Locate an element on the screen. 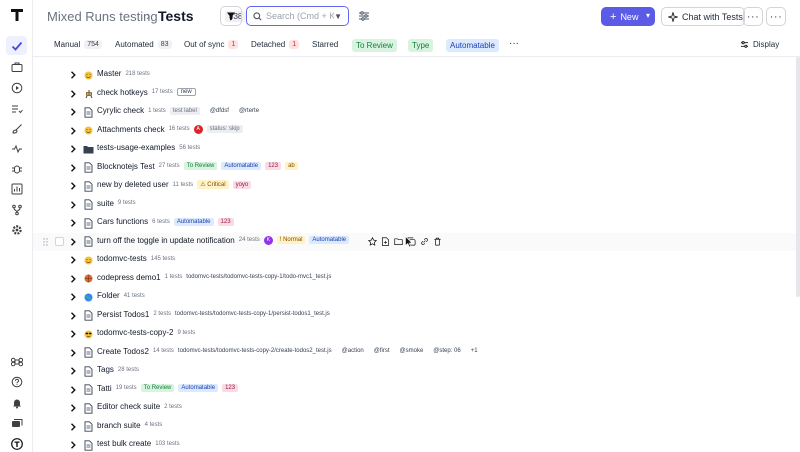 Image resolution: width=800 pixels, height=452 pixels. tree-row: Folder 41 tests is located at coordinates (416, 297).